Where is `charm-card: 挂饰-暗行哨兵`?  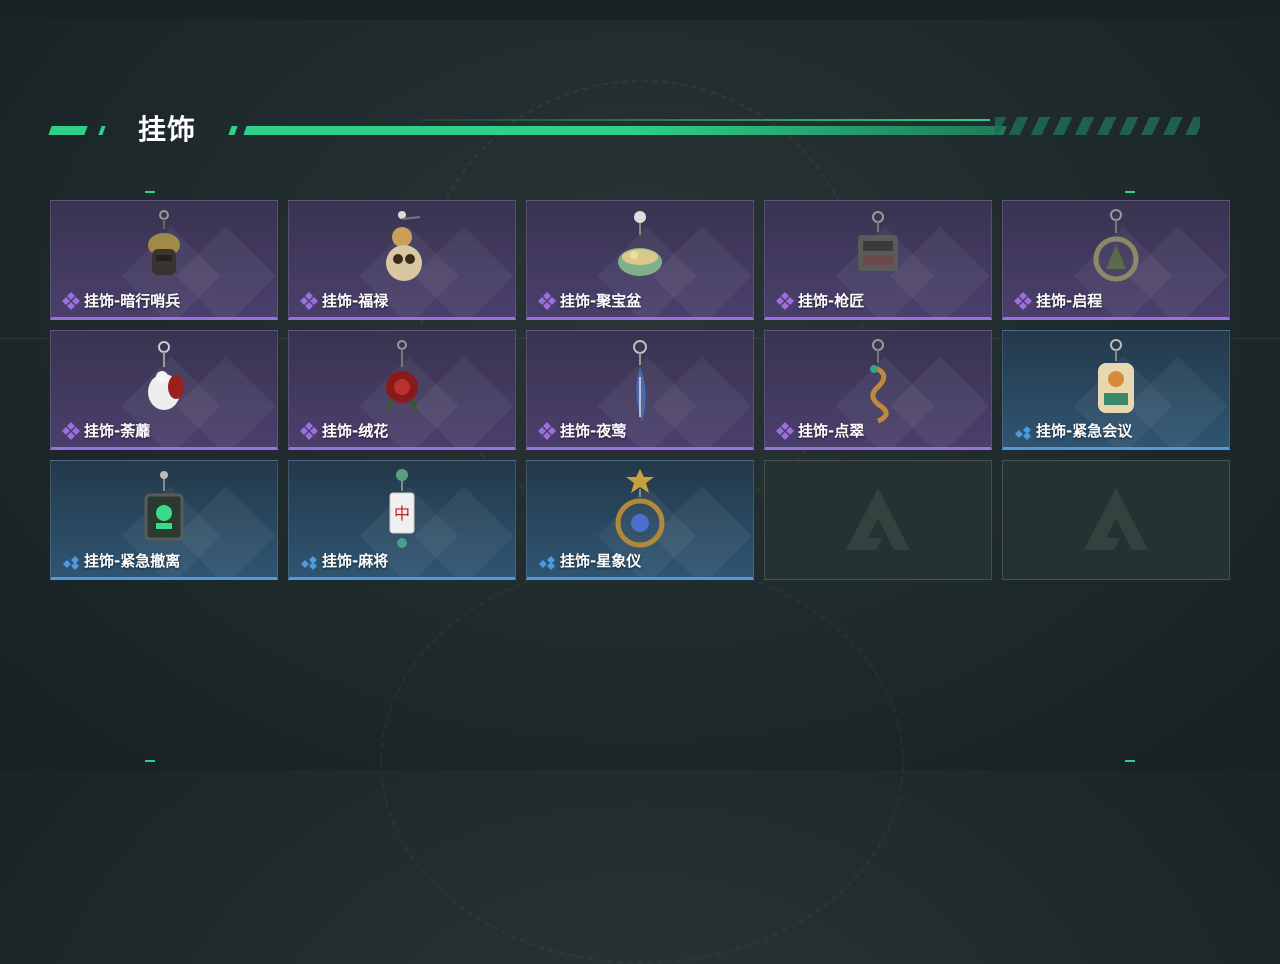
charm-card: 挂饰-暗行哨兵 is located at coordinates (164, 260).